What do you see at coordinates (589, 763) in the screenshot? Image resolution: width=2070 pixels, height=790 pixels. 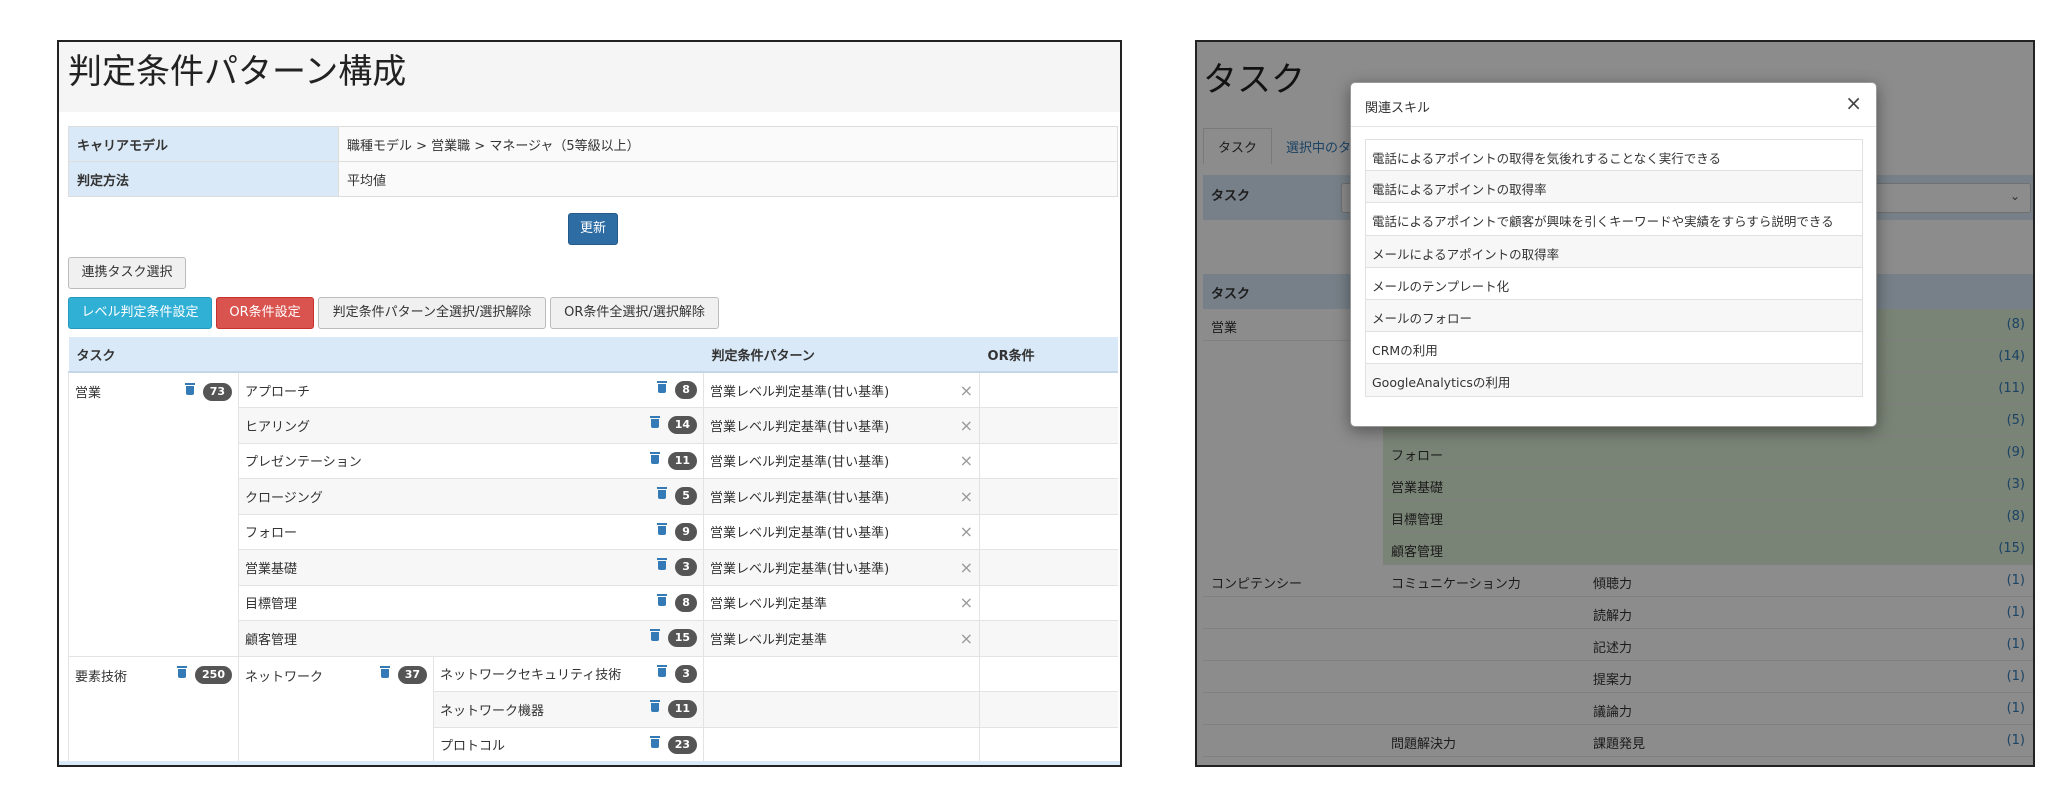 I see `table-bottom-bar` at bounding box center [589, 763].